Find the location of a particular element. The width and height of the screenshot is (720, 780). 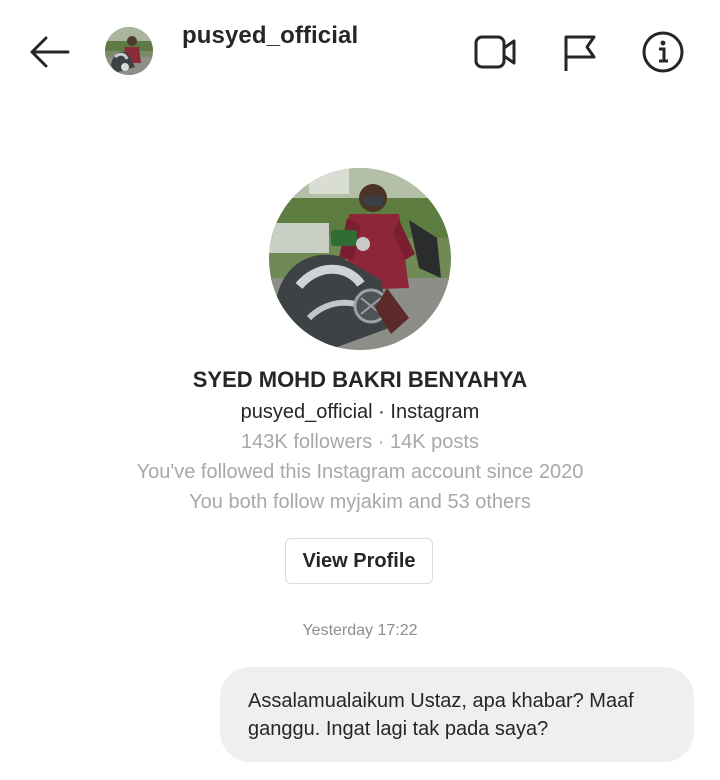

header-username: pusyed_official is located at coordinates (270, 36).